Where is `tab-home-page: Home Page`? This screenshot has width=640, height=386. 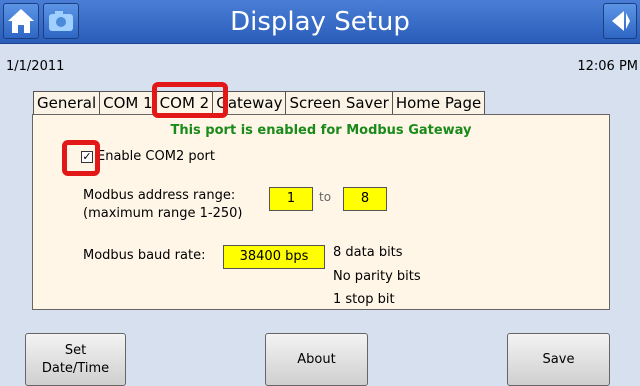 tab-home-page: Home Page is located at coordinates (438, 103).